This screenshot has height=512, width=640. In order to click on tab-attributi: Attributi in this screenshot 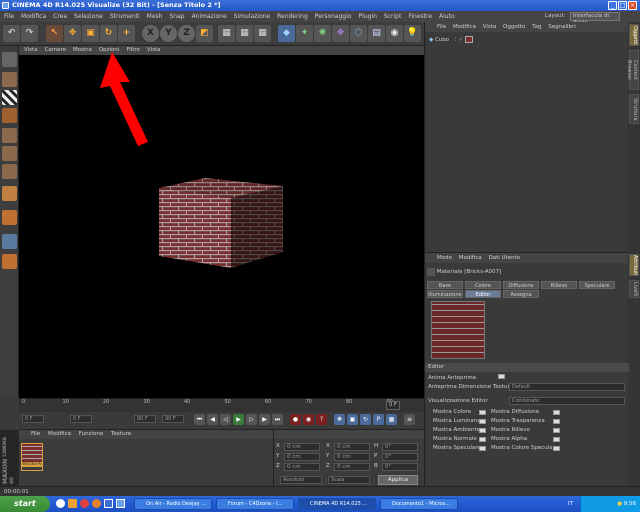, I will do `click(634, 265)`.